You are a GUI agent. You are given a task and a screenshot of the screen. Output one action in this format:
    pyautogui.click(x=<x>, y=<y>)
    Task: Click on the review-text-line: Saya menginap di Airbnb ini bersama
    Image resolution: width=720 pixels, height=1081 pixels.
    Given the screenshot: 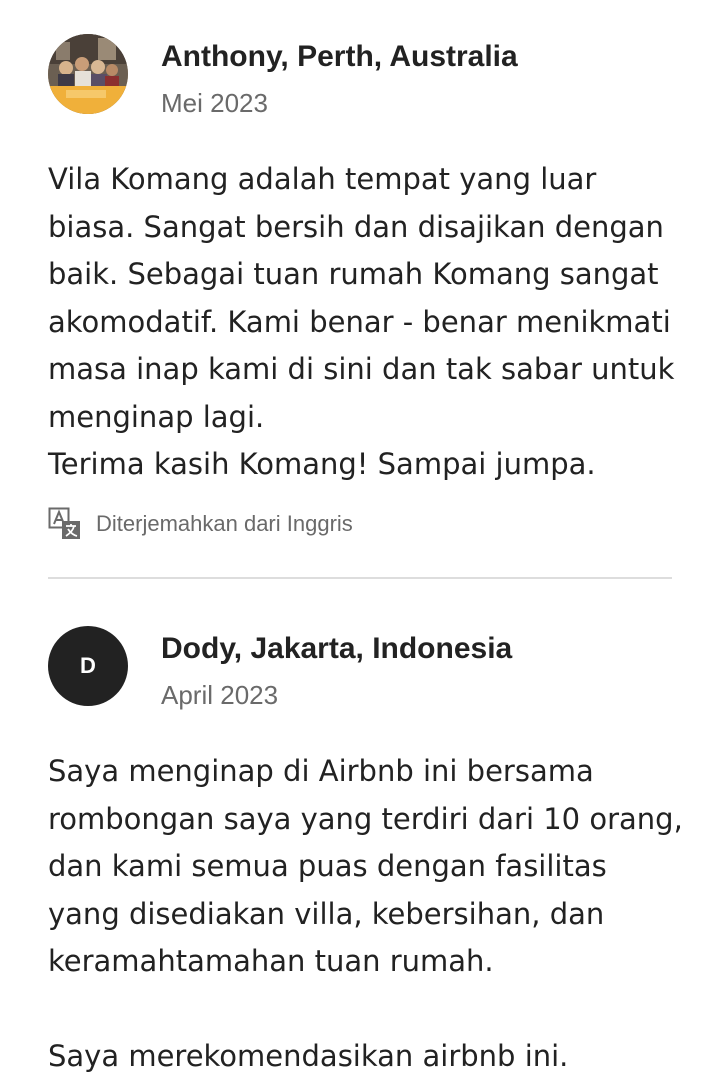 What is the action you would take?
    pyautogui.click(x=321, y=771)
    